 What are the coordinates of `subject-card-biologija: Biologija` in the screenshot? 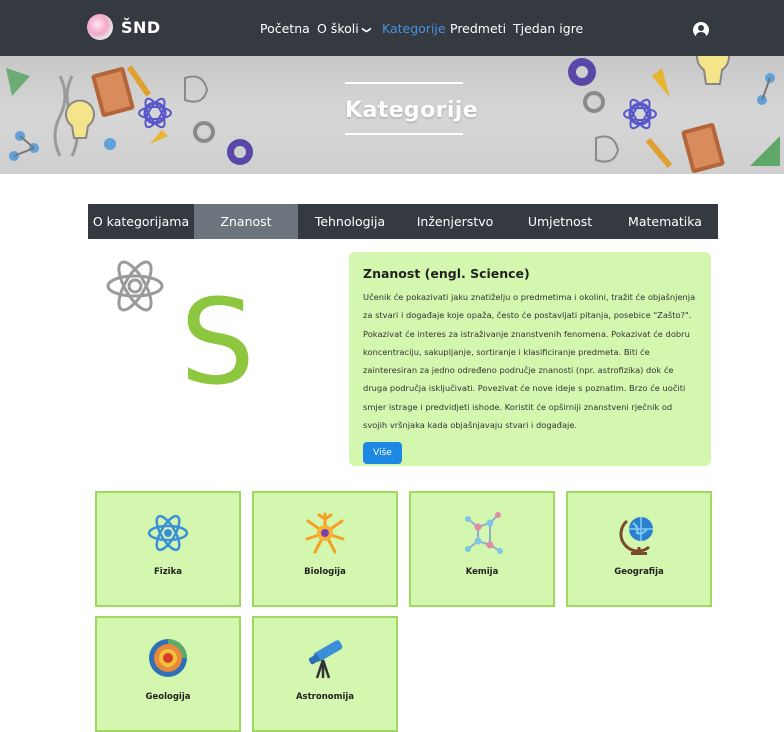 It's located at (325, 549).